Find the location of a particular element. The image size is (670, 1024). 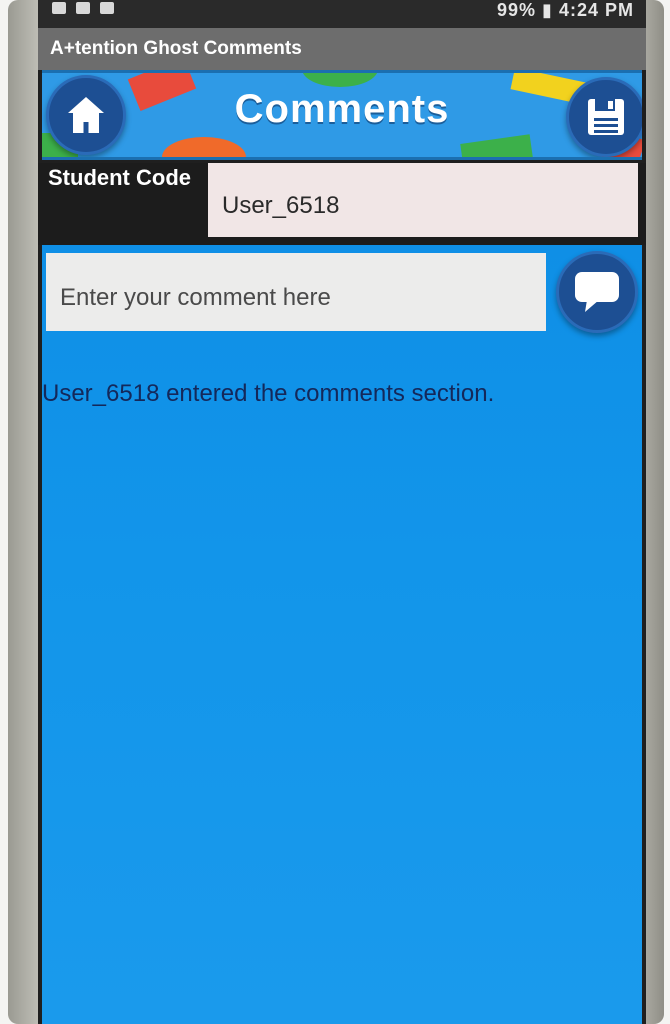

download-notification-icon is located at coordinates (107, 8).